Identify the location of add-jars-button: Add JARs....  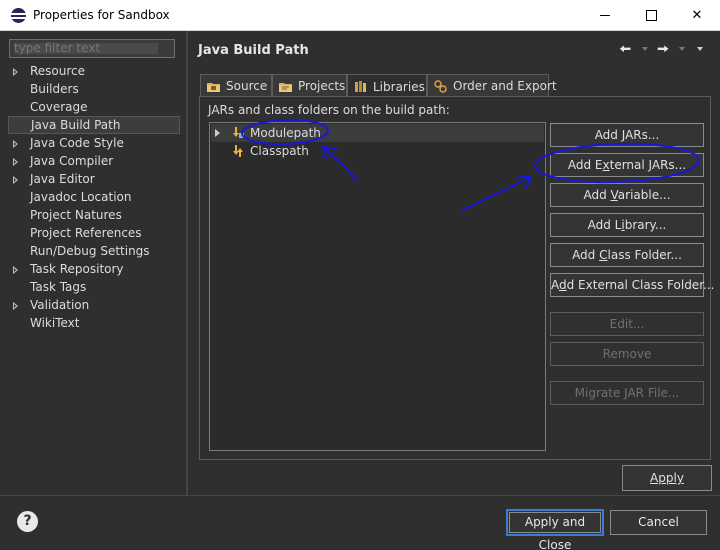
(627, 135).